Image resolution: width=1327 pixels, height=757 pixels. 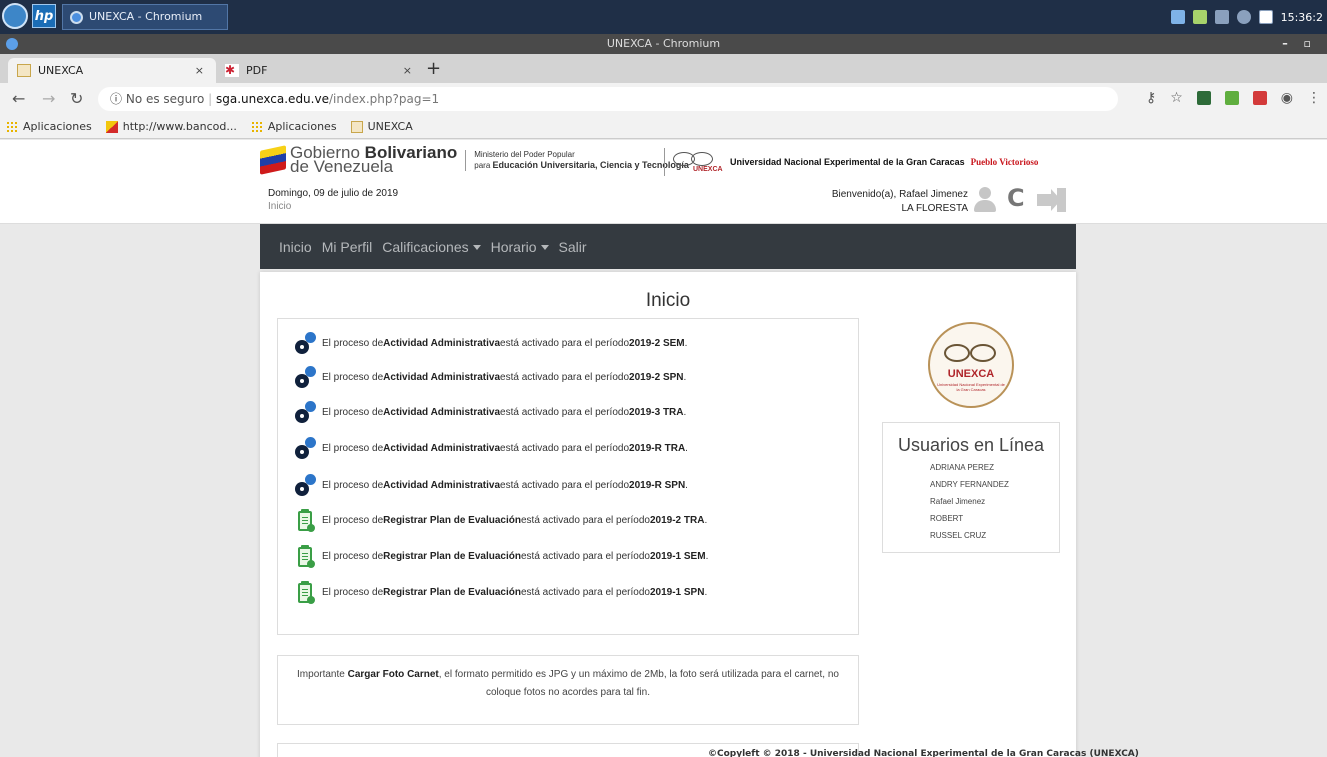 I want to click on welcome-user: Bienvenido(a), Rafael Jimenez, so click(x=899, y=194).